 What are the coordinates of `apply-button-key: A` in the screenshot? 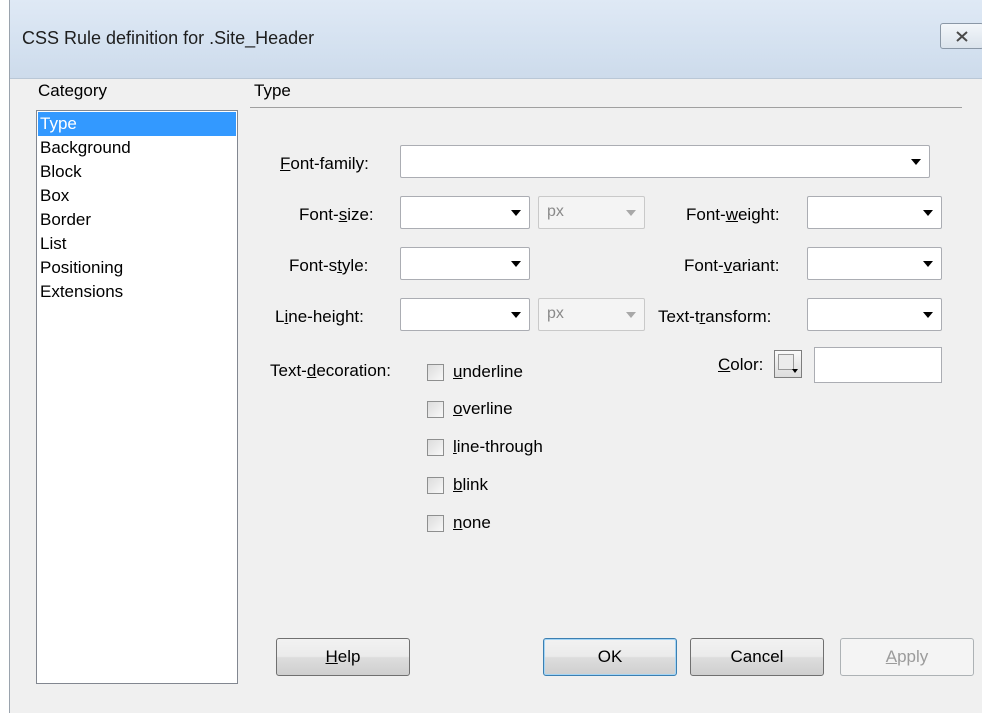 It's located at (891, 656).